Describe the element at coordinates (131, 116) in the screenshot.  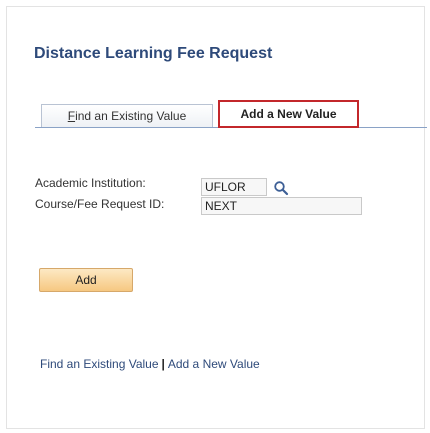
I see `tab-label: ind an Existing Value` at that location.